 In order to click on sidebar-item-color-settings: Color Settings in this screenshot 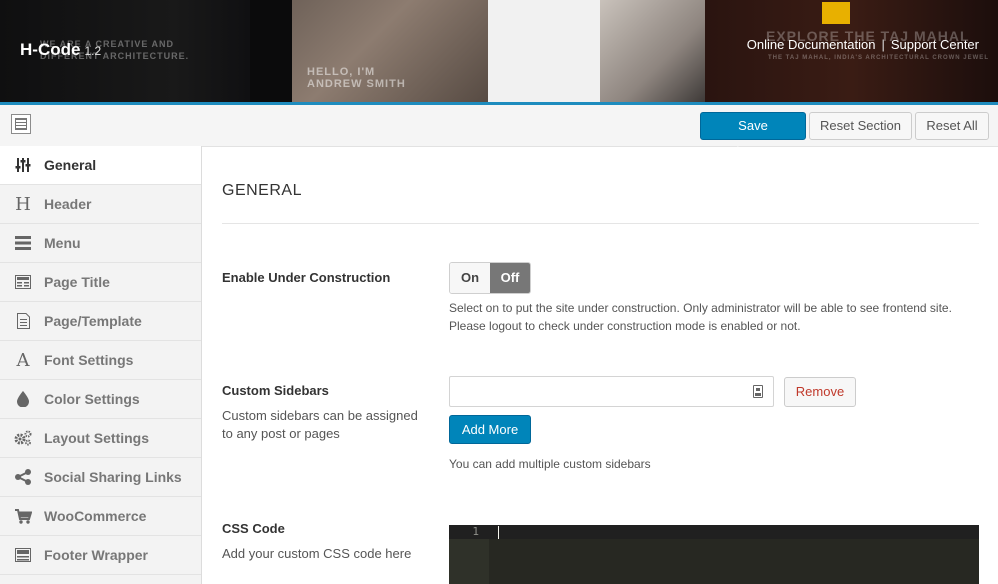, I will do `click(100, 399)`.